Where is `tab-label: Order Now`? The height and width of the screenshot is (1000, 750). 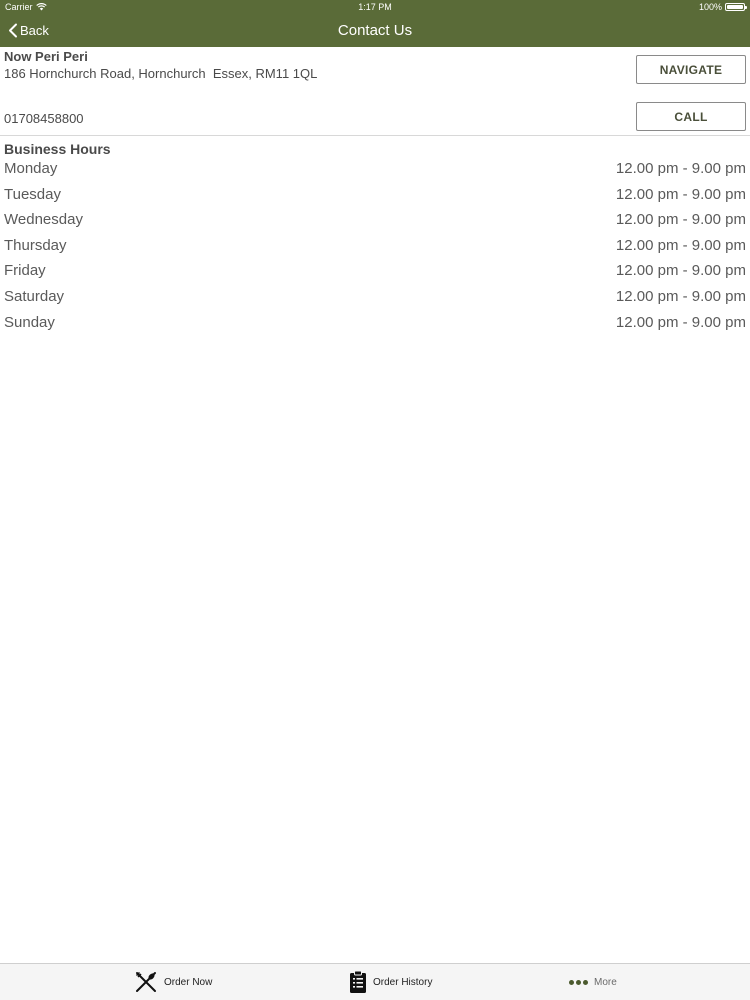
tab-label: Order Now is located at coordinates (188, 982).